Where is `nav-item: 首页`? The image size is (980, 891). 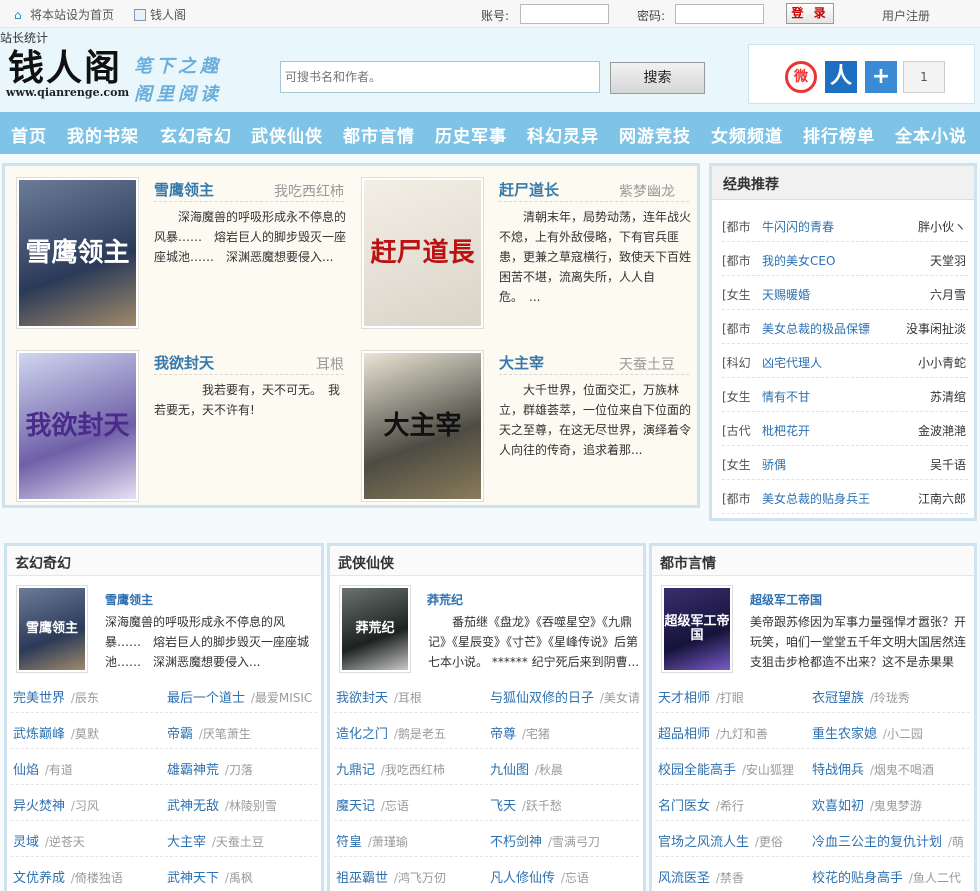
nav-item: 首页 is located at coordinates (29, 134).